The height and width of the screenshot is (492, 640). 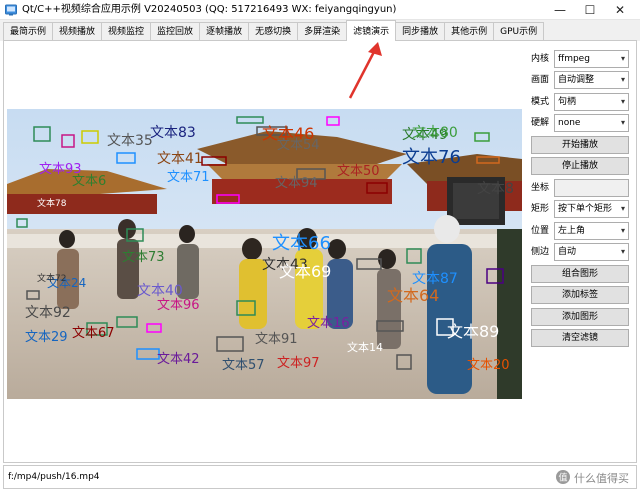 What do you see at coordinates (413, 295) in the screenshot?
I see `overlay-label: 文本64` at bounding box center [413, 295].